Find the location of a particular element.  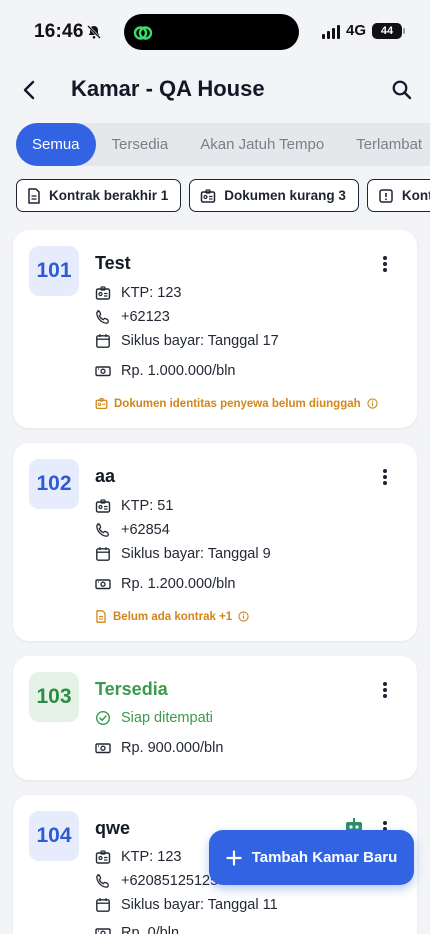

filter-kontrak-berakhir: Kontrak berakhir 1 is located at coordinates (99, 195).